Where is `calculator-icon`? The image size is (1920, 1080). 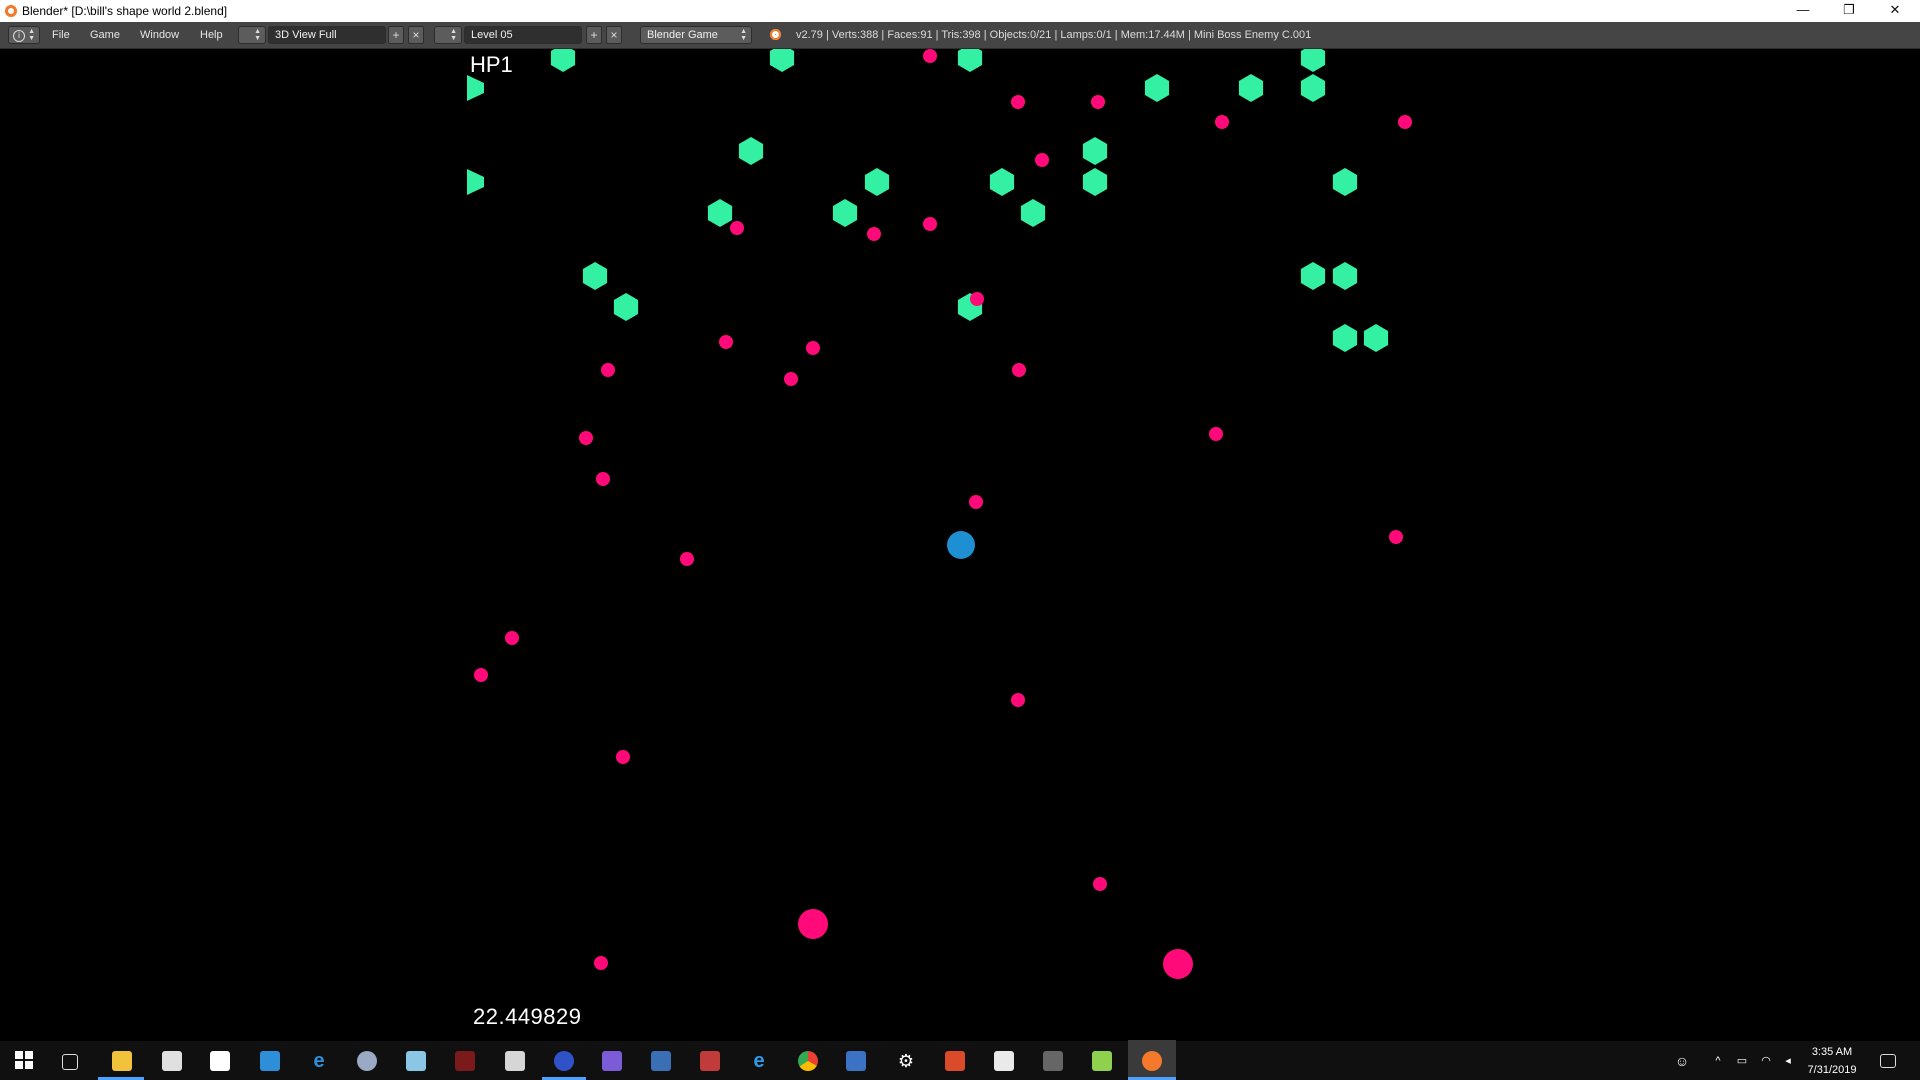
calculator-icon is located at coordinates (515, 1061).